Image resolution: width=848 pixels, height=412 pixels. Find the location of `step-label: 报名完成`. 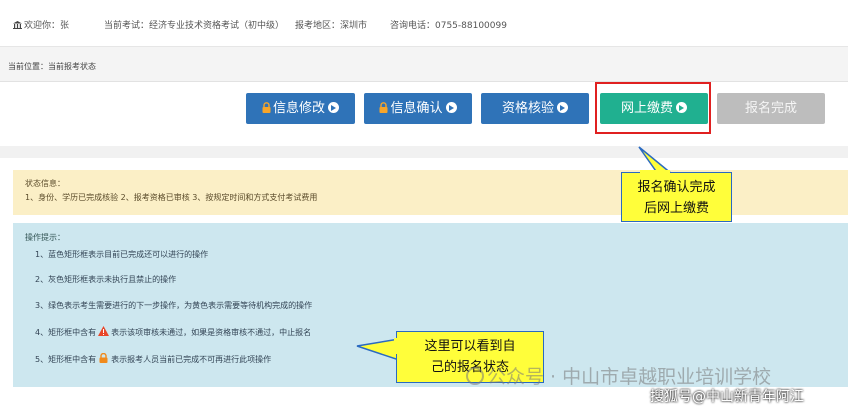

step-label: 报名完成 is located at coordinates (770, 108).